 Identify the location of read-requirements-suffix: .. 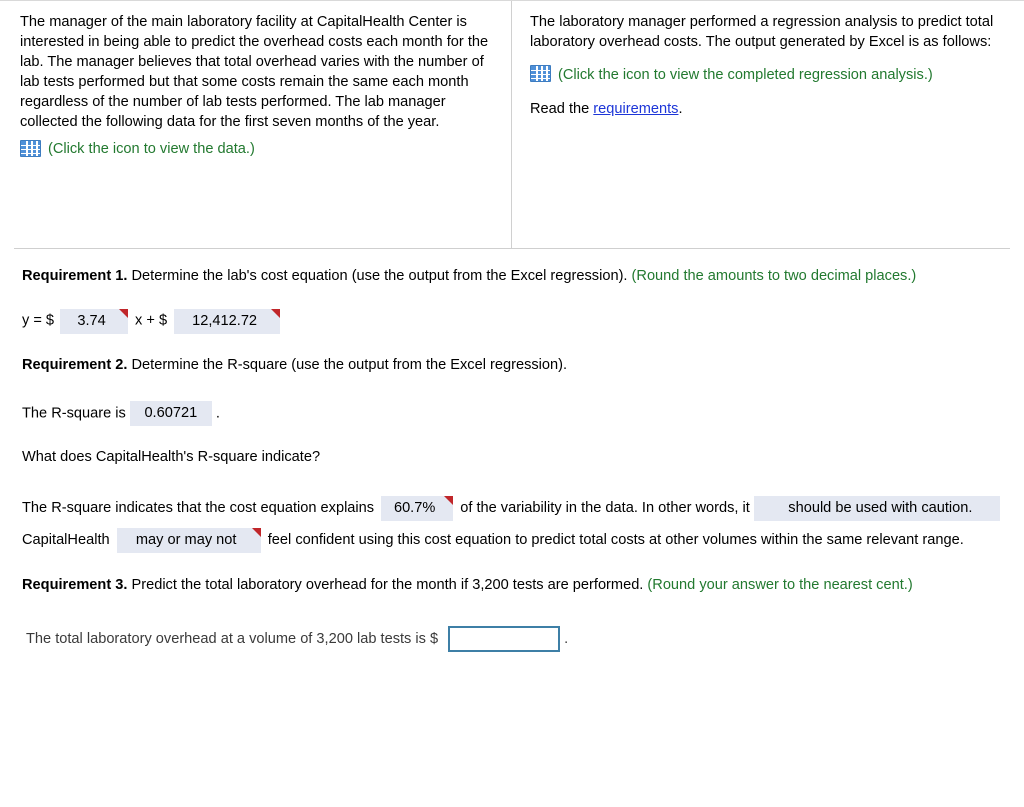
(680, 108).